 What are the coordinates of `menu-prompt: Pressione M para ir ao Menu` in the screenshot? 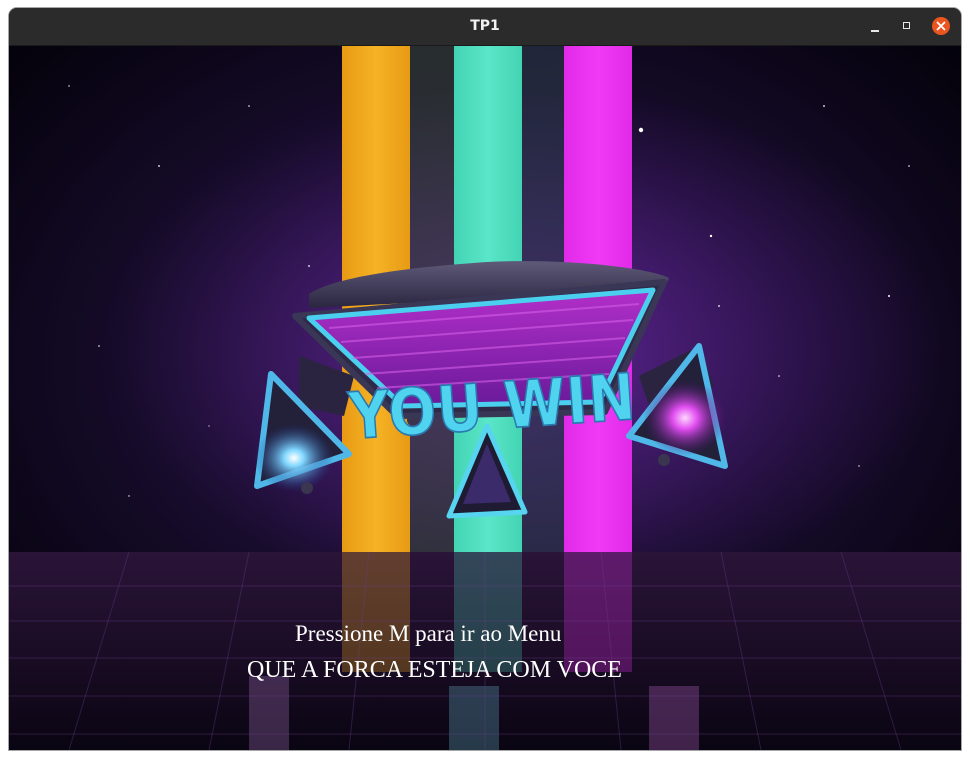 It's located at (428, 633).